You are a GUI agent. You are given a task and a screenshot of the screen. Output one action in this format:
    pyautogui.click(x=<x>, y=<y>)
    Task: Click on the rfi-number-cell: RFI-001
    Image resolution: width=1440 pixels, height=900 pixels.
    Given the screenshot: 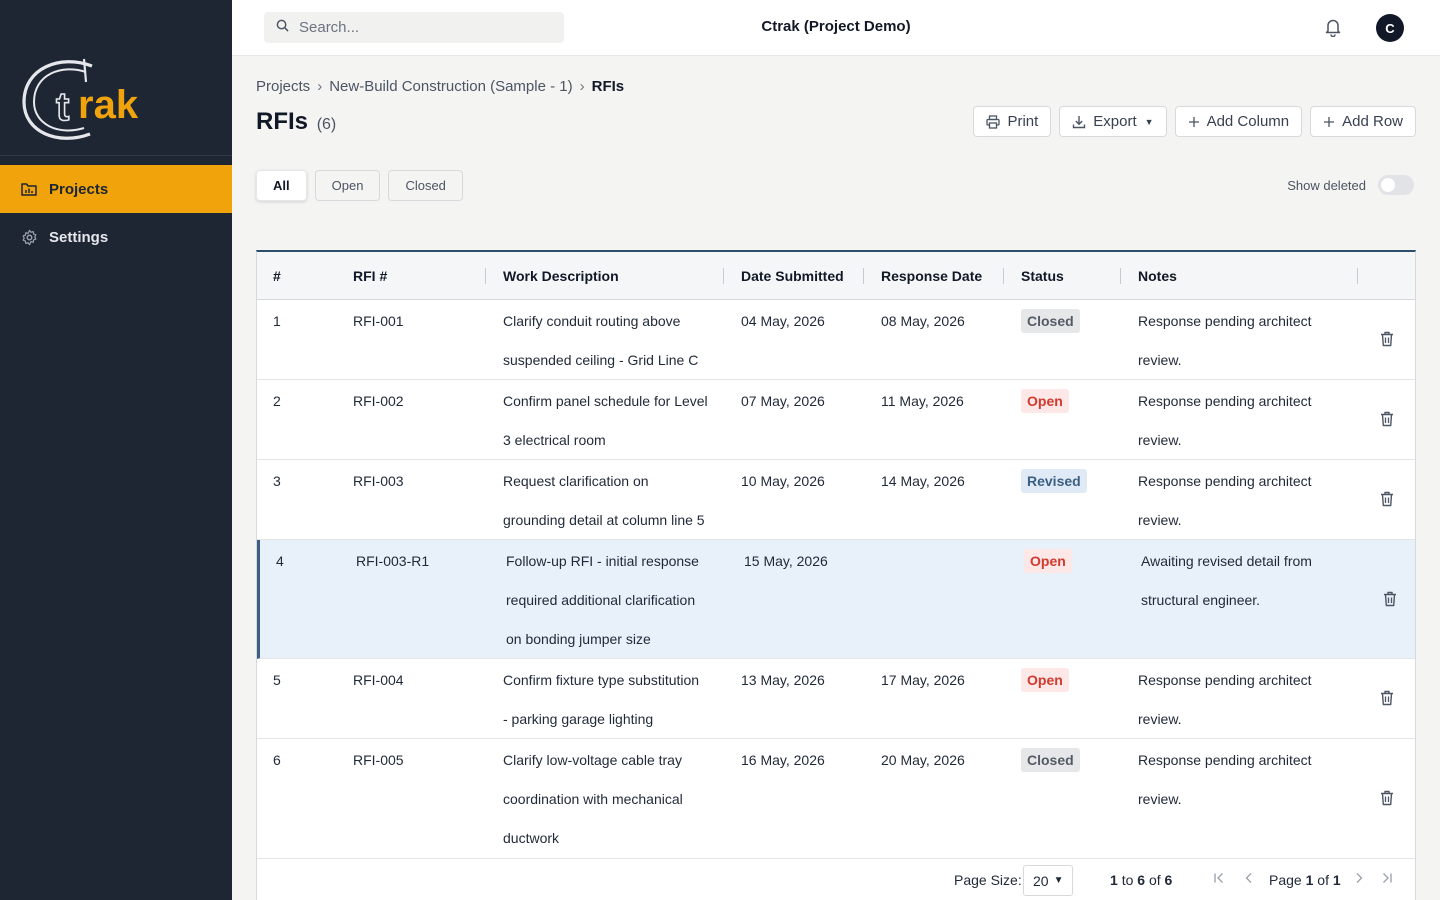 What is the action you would take?
    pyautogui.click(x=378, y=321)
    